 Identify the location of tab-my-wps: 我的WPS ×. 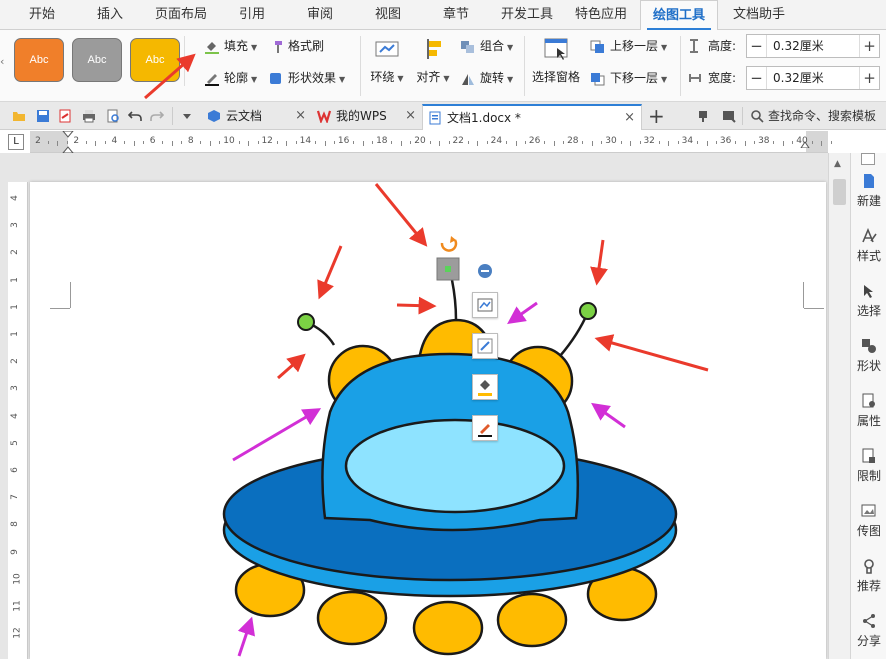
(367, 117).